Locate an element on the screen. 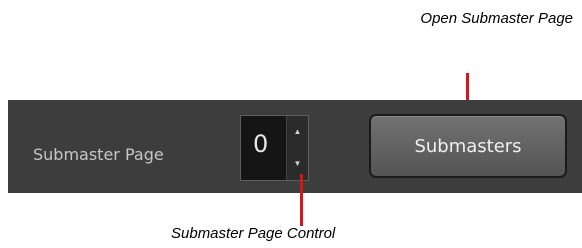 The height and width of the screenshot is (248, 582). stepper-down-icon: ▼ is located at coordinates (297, 164).